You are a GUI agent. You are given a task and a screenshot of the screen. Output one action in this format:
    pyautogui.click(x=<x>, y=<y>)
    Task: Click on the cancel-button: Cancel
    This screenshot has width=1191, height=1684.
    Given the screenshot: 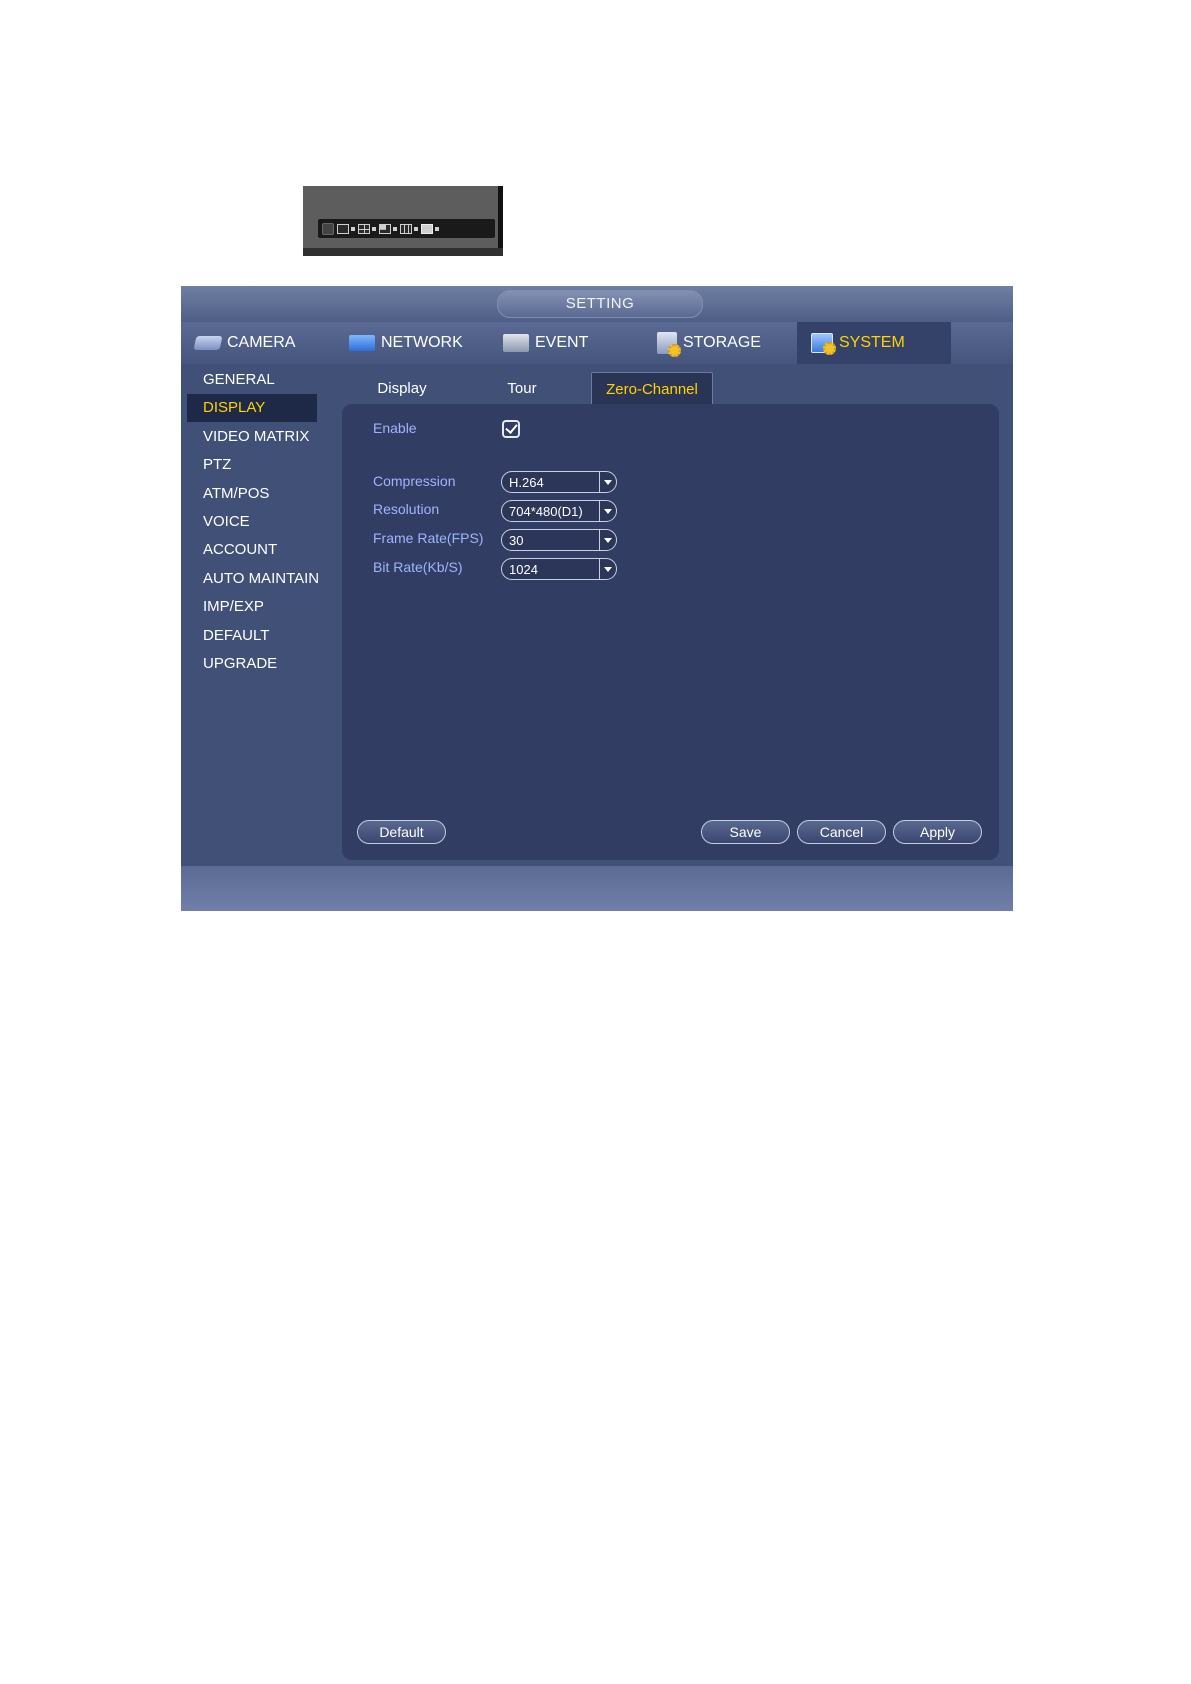 What is the action you would take?
    pyautogui.click(x=841, y=832)
    